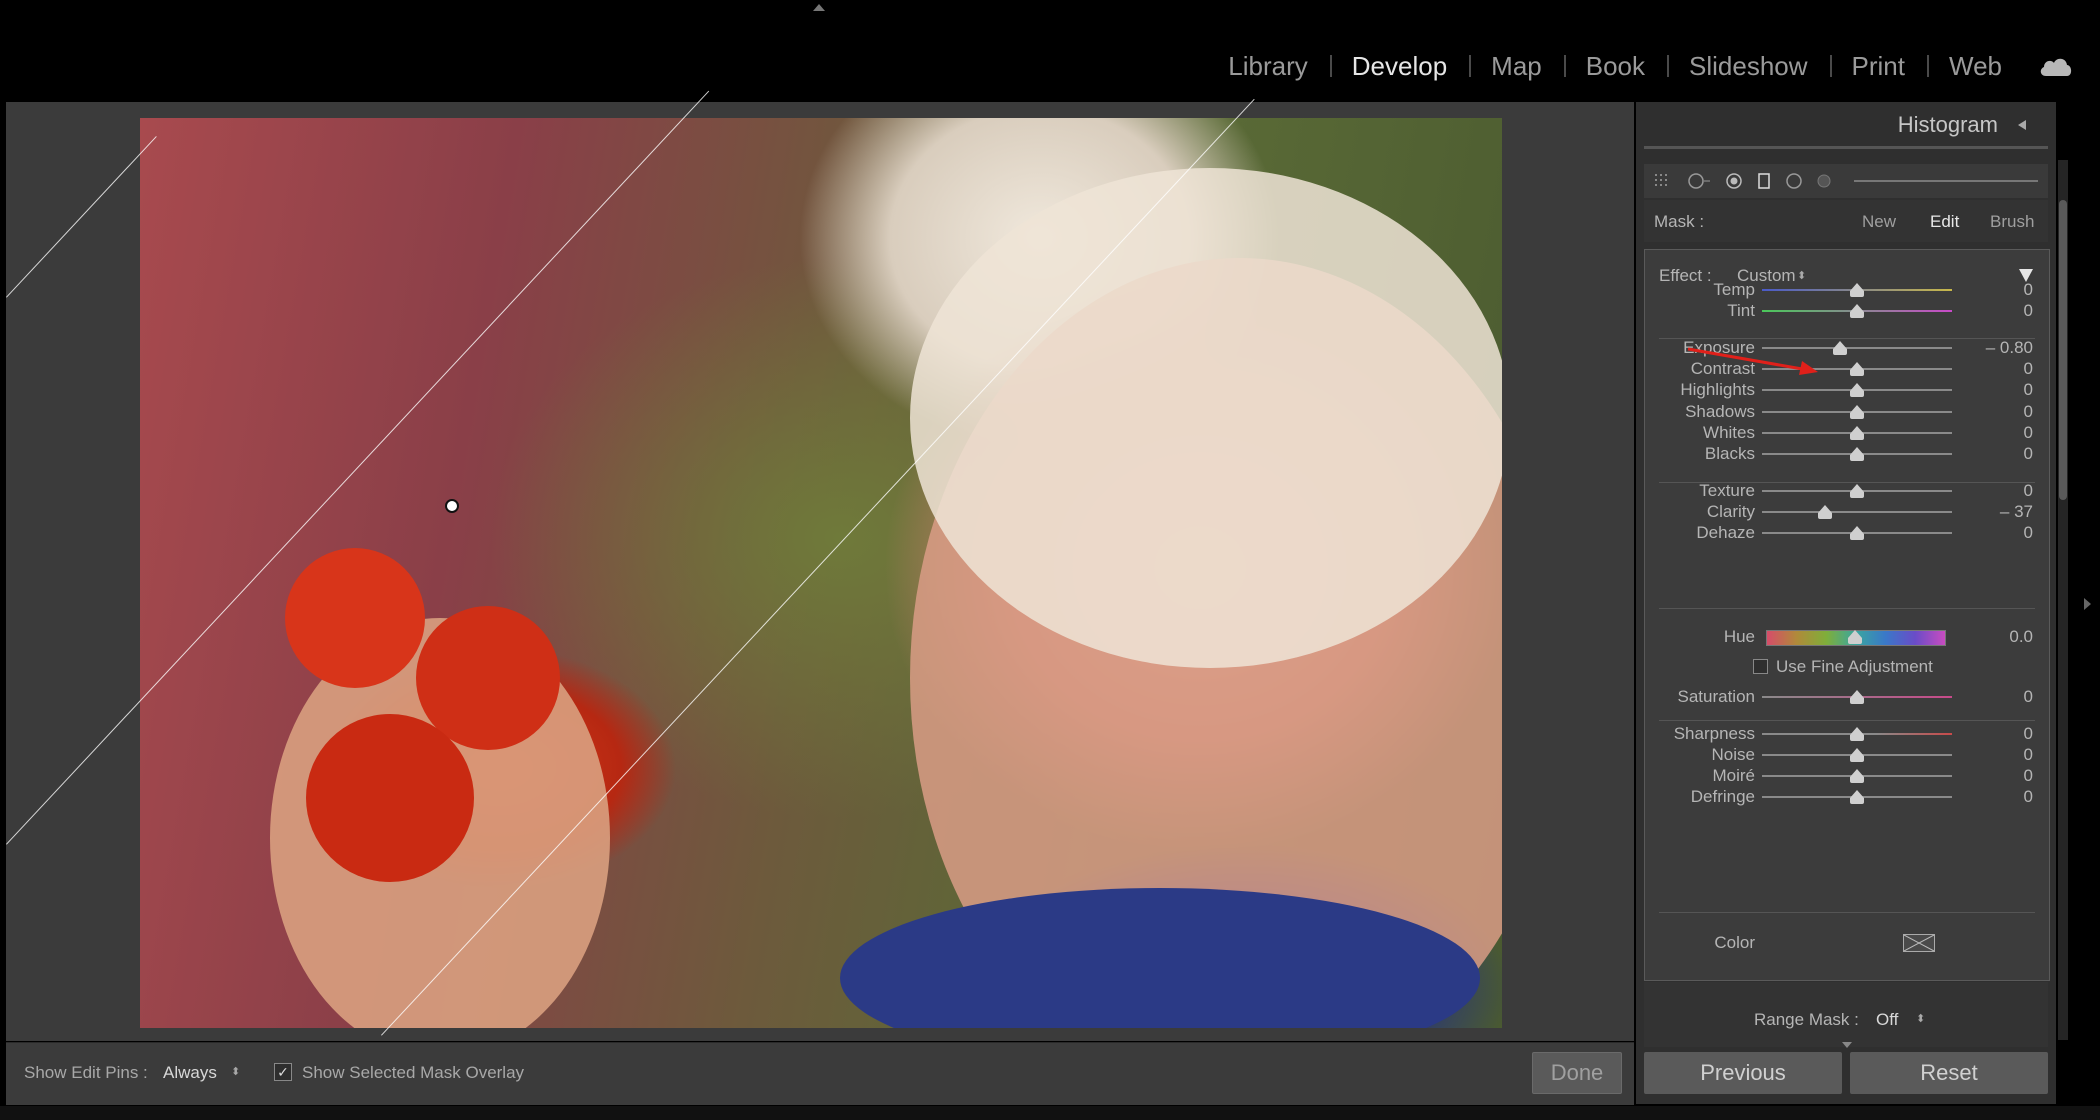 This screenshot has width=2100, height=1120. What do you see at coordinates (452, 506) in the screenshot?
I see `edit-pin` at bounding box center [452, 506].